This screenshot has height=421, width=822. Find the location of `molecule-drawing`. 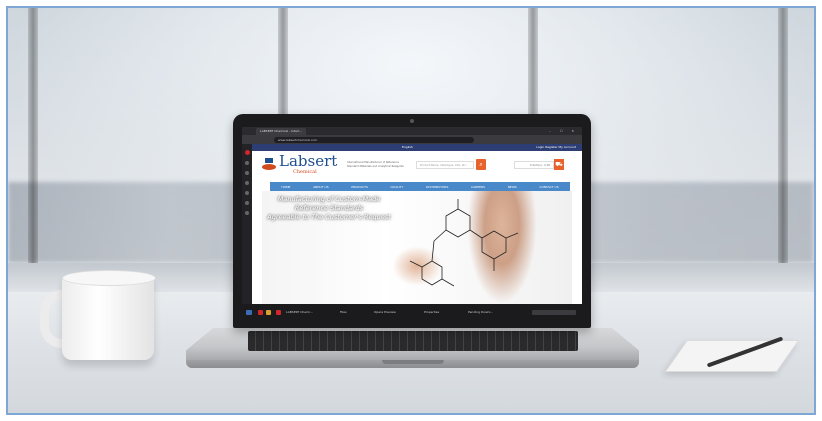

molecule-drawing is located at coordinates (464, 243).